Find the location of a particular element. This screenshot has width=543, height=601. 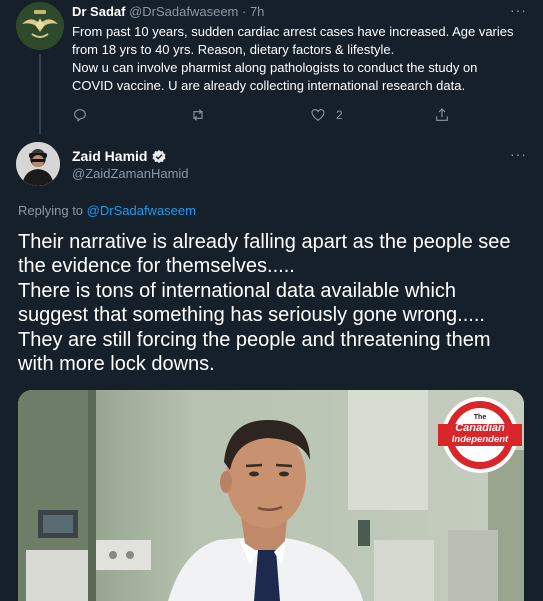

tweet-text-line: with more lock downs. is located at coordinates (116, 364).